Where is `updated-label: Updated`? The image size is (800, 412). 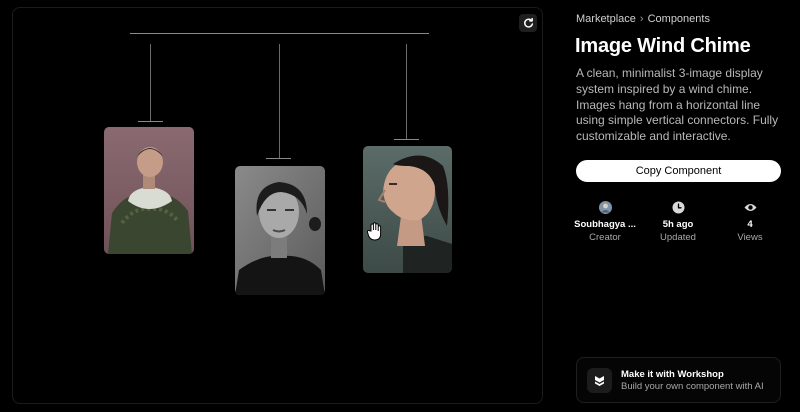 updated-label: Updated is located at coordinates (678, 237).